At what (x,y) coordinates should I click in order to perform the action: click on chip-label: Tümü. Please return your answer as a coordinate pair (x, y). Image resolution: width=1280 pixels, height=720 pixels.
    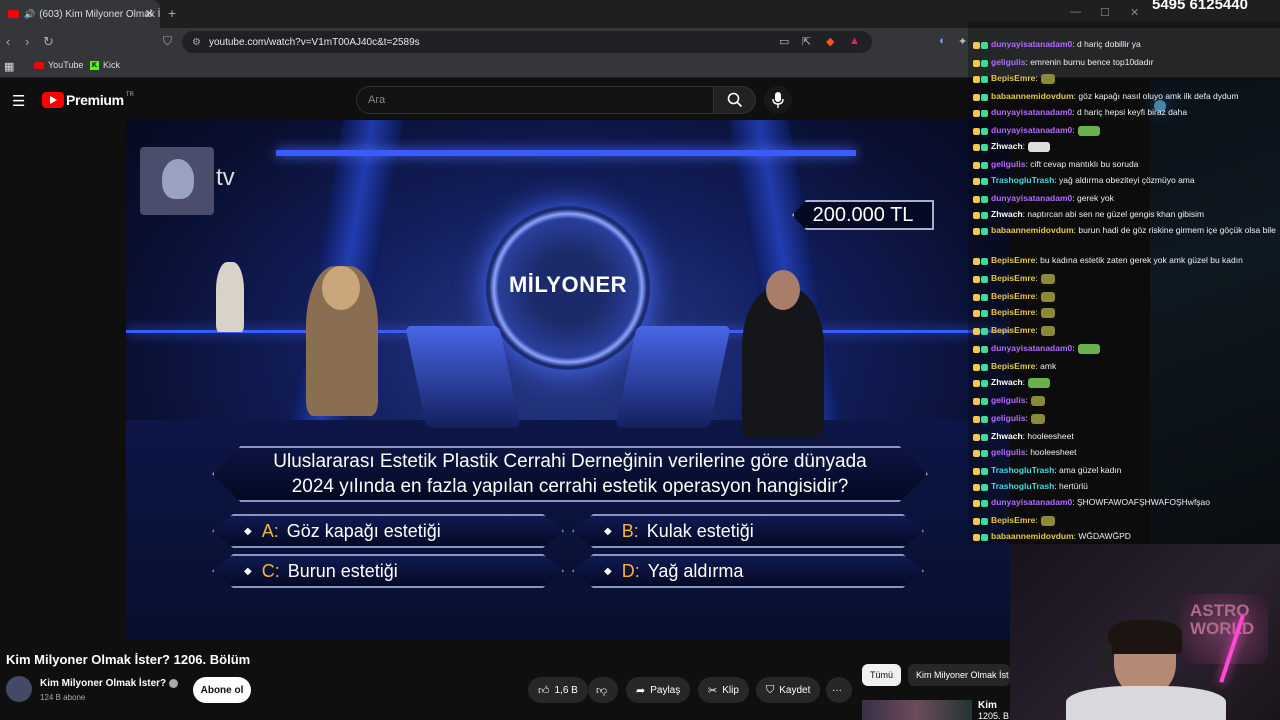
    Looking at the image, I should click on (882, 675).